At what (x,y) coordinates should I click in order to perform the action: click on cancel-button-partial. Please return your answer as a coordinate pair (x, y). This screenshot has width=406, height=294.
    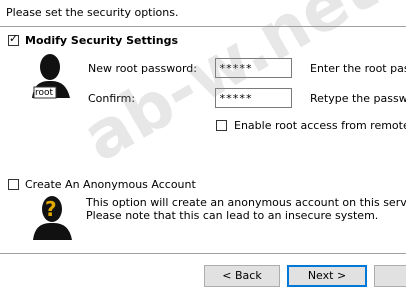
    Looking at the image, I should click on (390, 276).